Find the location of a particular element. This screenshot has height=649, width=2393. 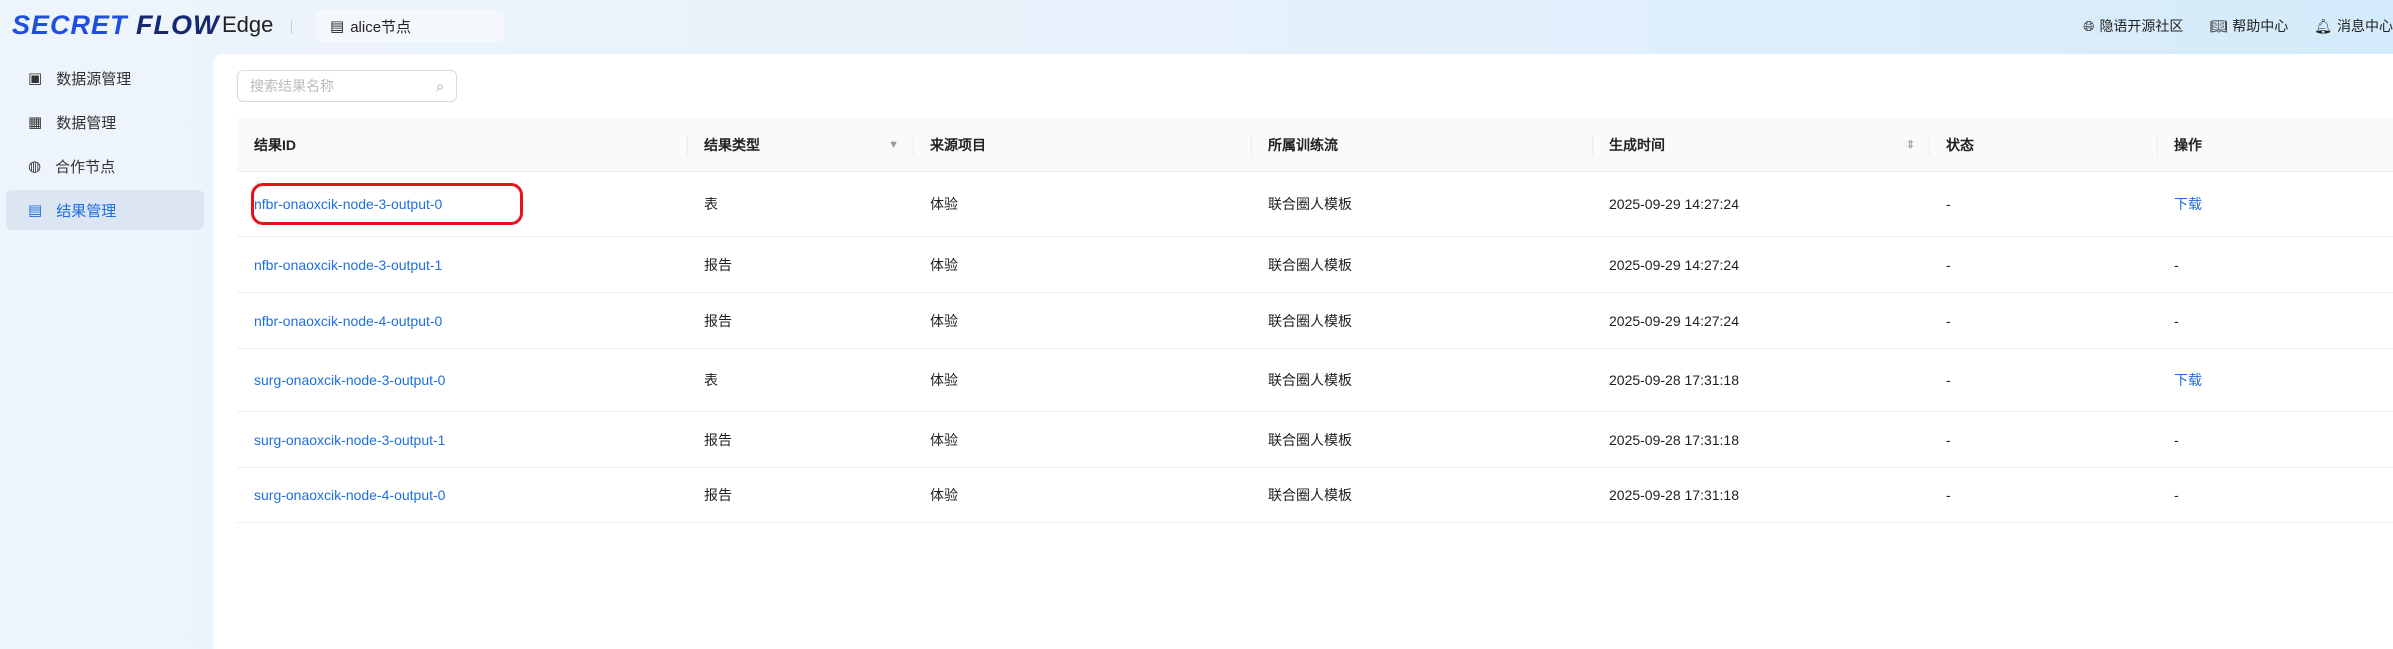

col-label: 结果类型 is located at coordinates (732, 144).